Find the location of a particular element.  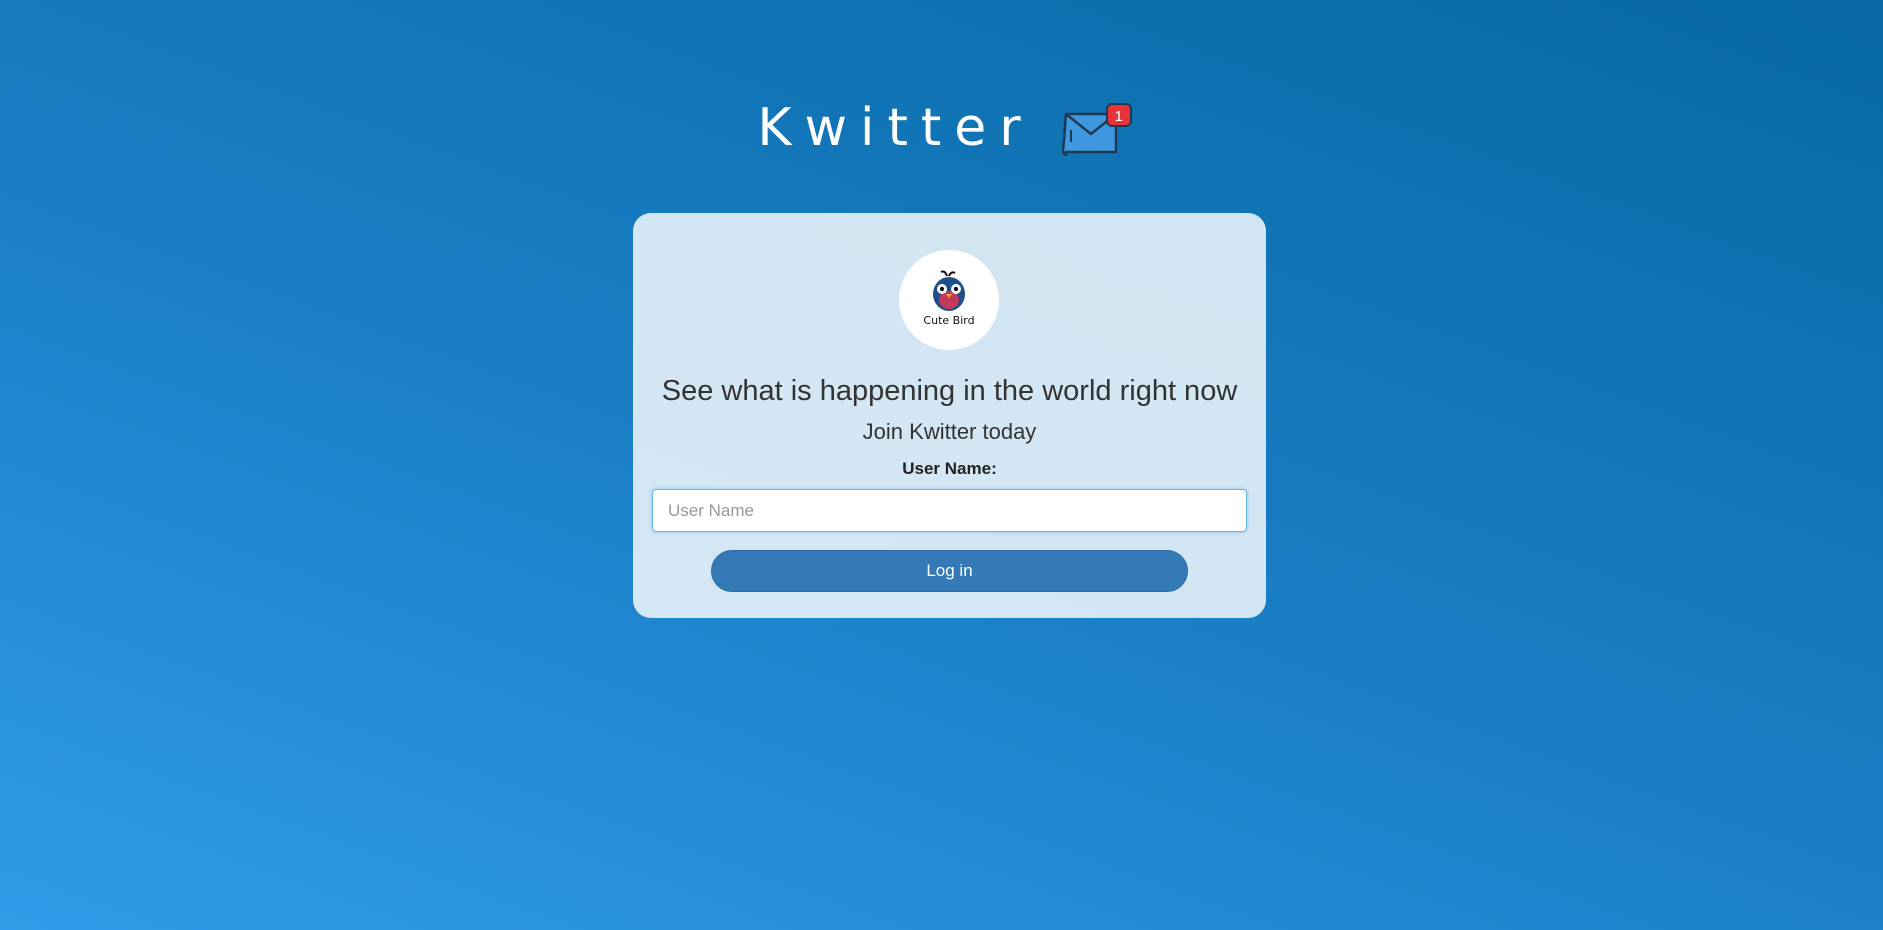

login-button: Log in is located at coordinates (949, 571).